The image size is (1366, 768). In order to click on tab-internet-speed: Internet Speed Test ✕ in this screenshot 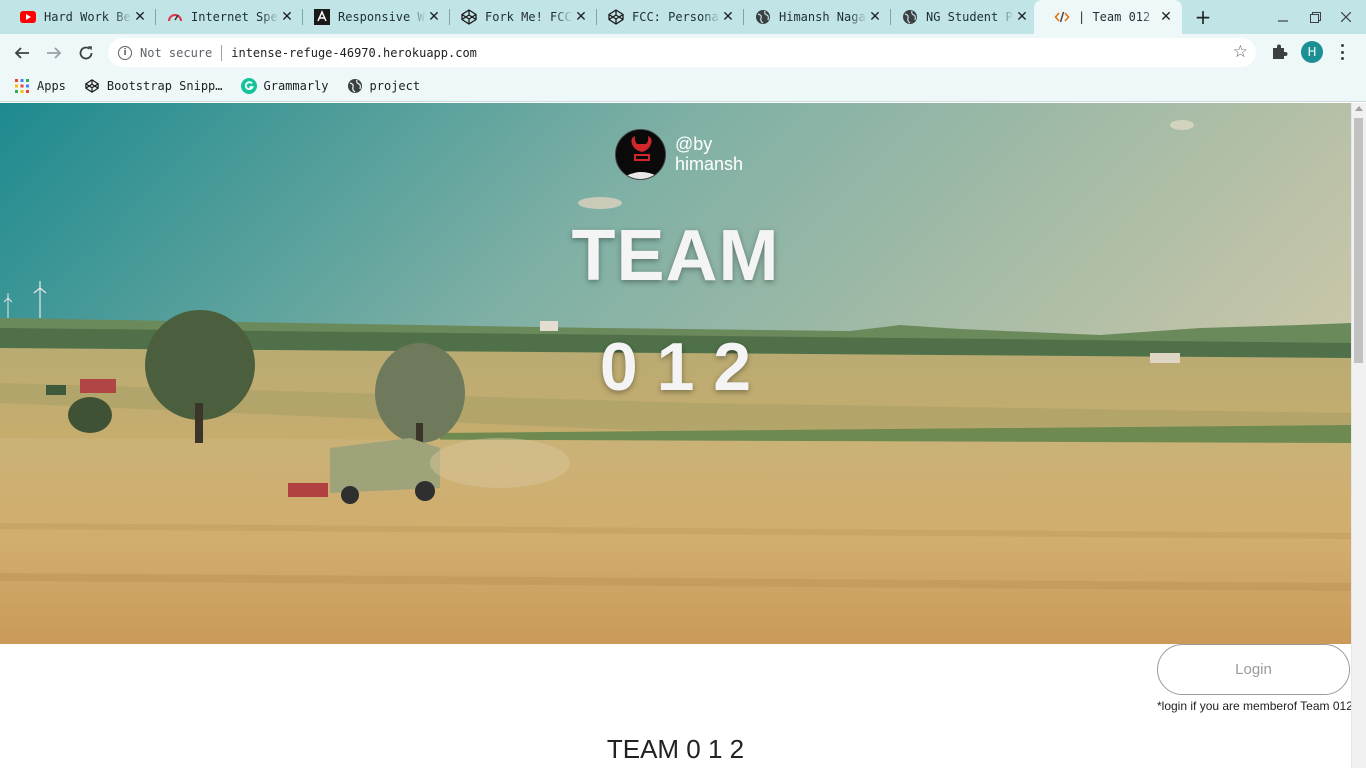, I will do `click(225, 17)`.